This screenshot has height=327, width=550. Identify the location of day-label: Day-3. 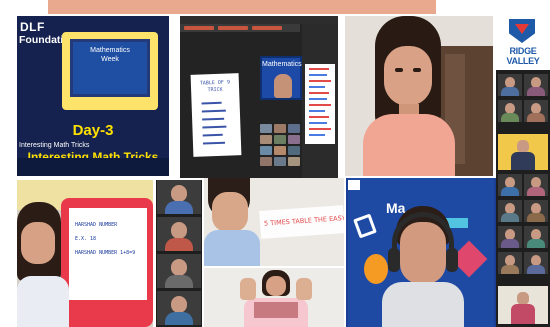
(93, 130).